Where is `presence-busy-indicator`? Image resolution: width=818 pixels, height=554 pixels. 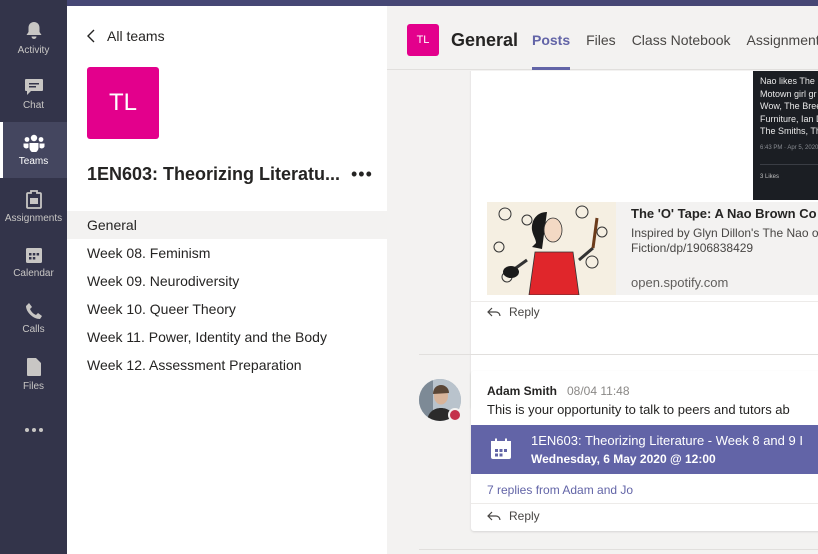
presence-busy-indicator is located at coordinates (455, 415).